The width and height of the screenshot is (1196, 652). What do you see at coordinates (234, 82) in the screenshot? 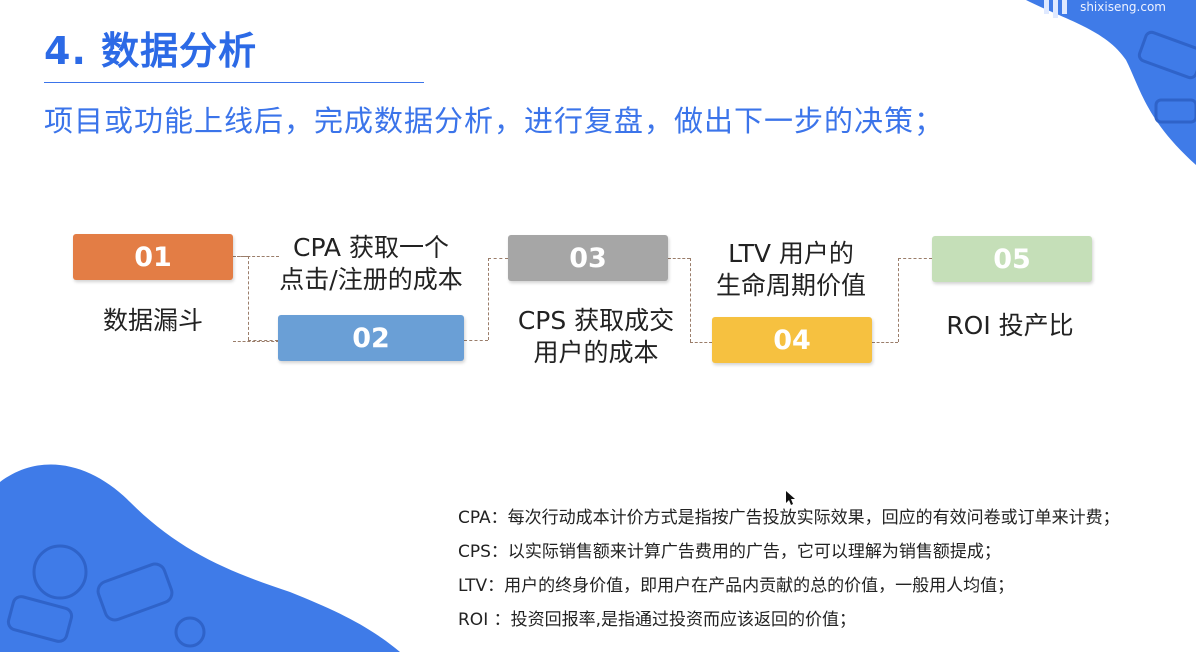
I see `title-underline` at bounding box center [234, 82].